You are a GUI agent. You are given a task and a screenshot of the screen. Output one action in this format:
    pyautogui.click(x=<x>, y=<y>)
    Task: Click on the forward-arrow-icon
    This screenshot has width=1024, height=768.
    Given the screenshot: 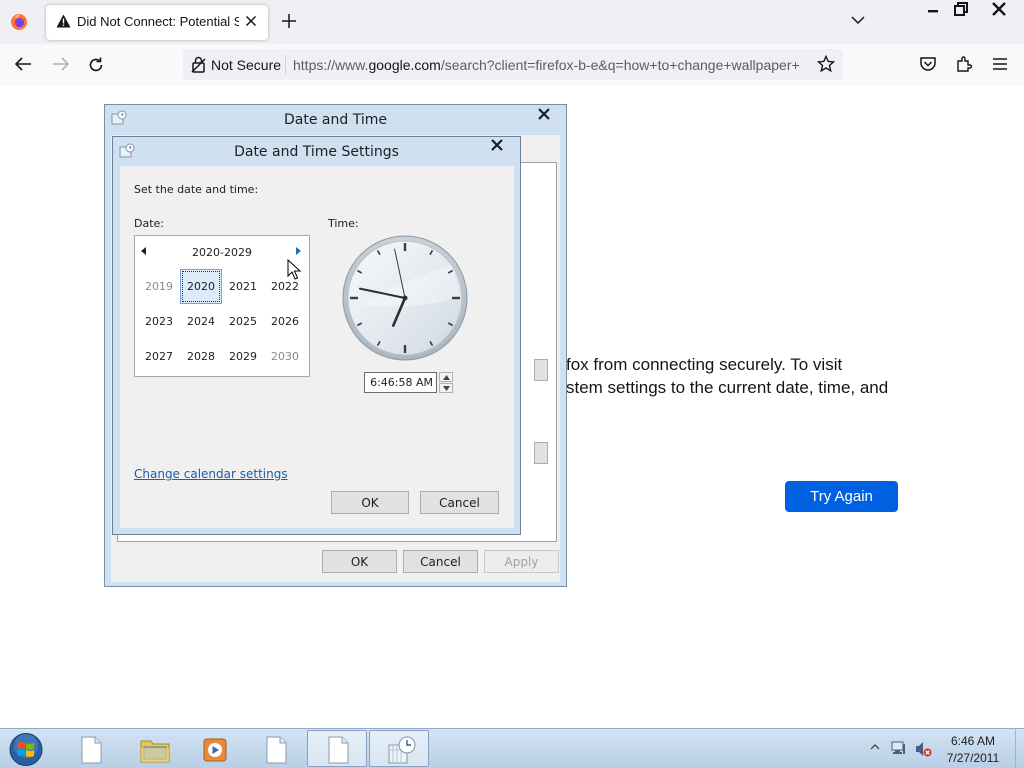 What is the action you would take?
    pyautogui.click(x=61, y=64)
    